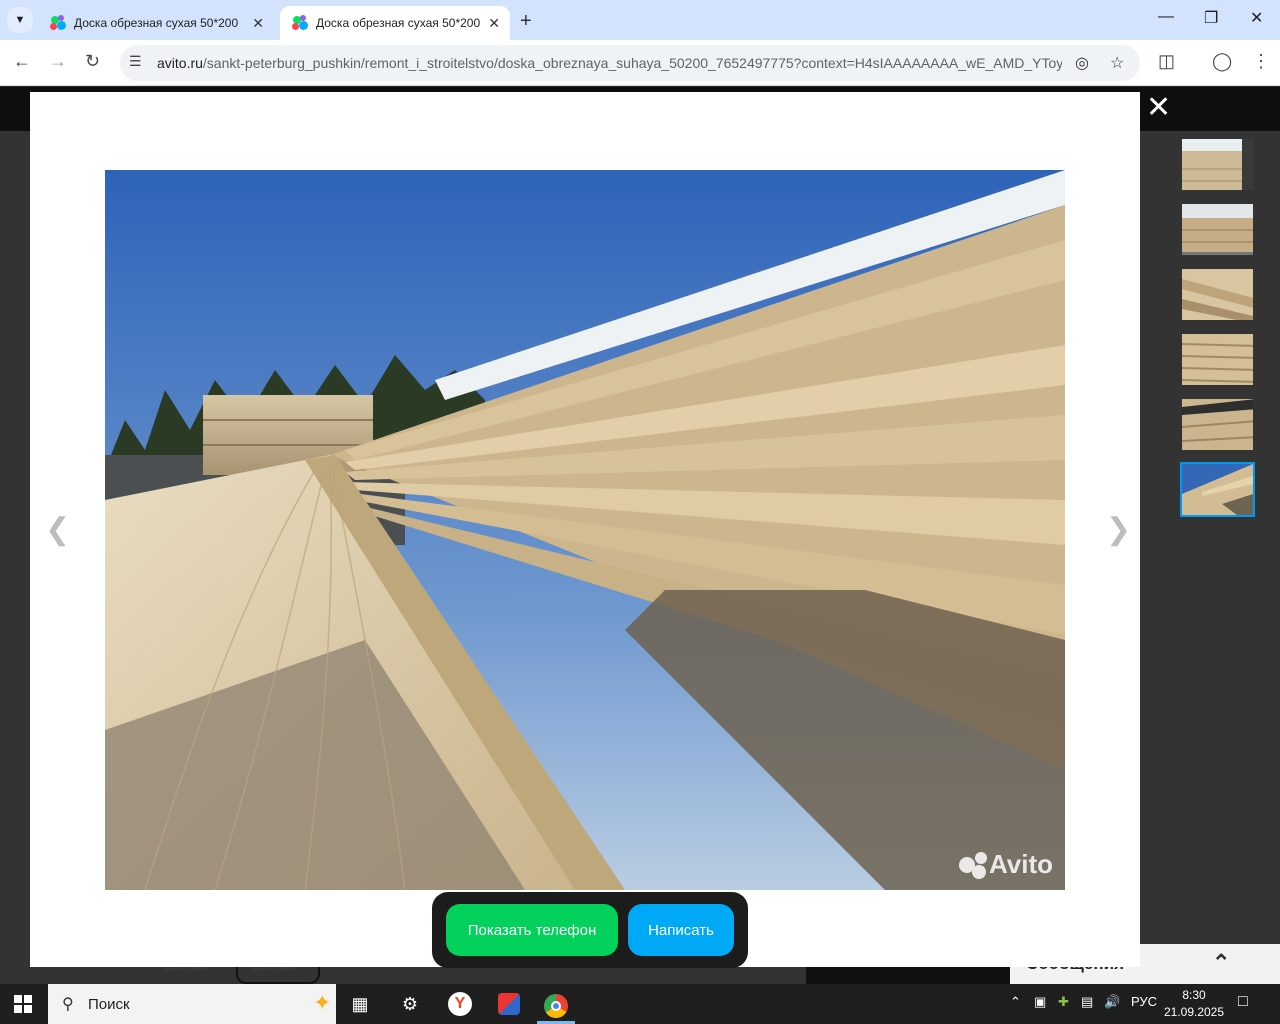 This screenshot has height=1024, width=1280. What do you see at coordinates (1087, 1002) in the screenshot?
I see `network-icon: ▤` at bounding box center [1087, 1002].